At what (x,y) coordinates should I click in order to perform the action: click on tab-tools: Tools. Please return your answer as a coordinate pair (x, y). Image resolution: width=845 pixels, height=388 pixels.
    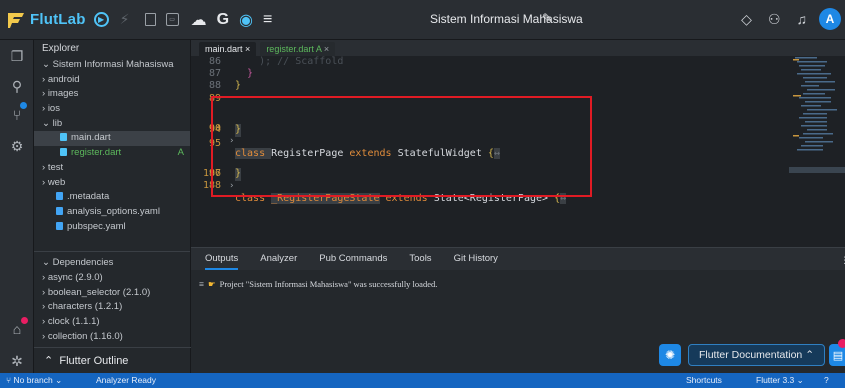
    Looking at the image, I should click on (420, 259).